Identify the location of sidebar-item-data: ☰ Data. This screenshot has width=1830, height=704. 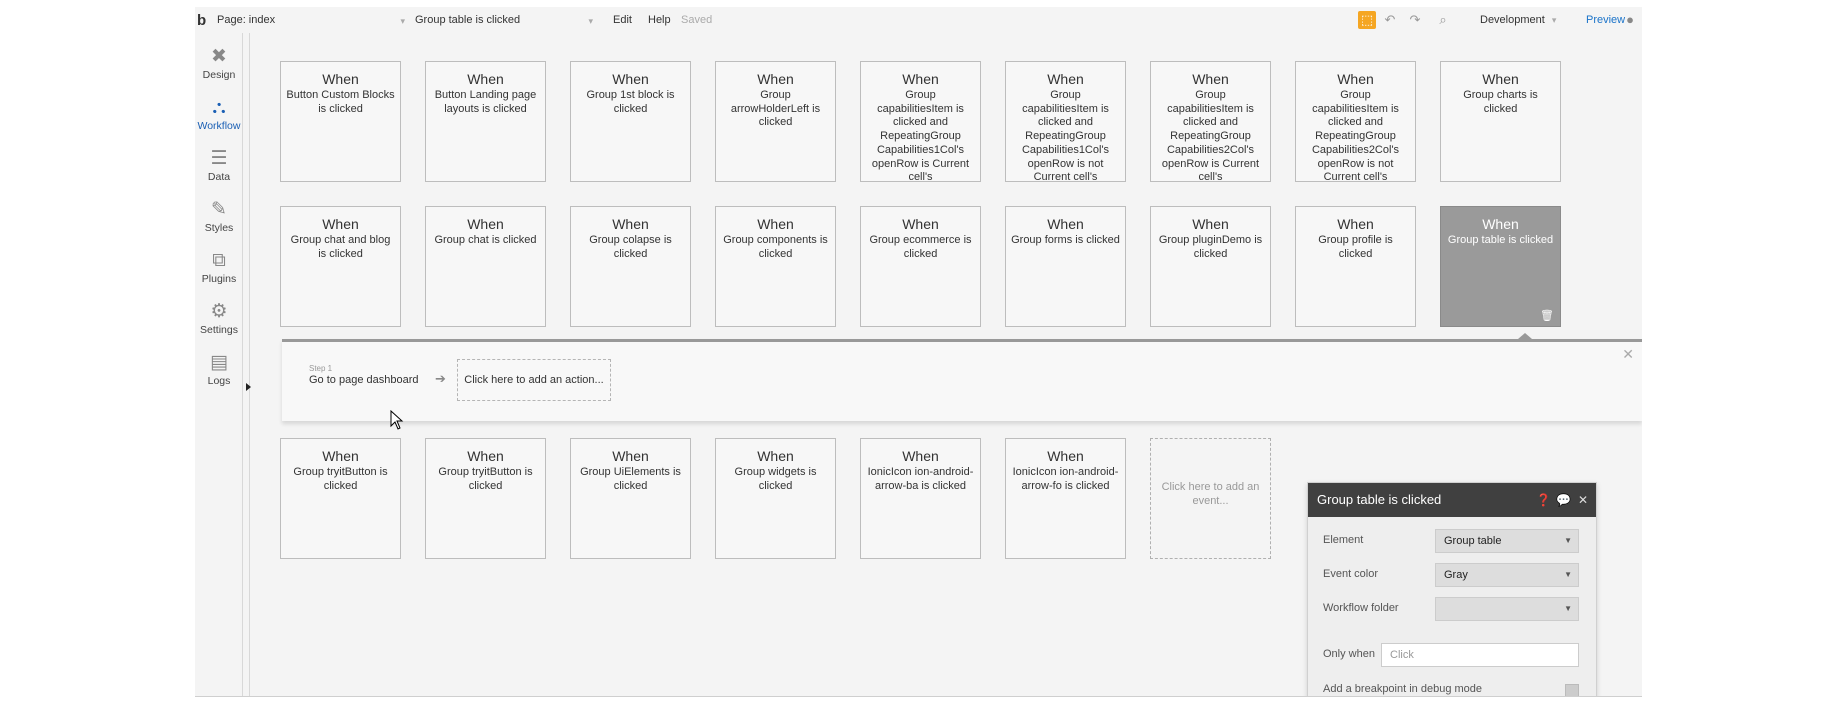
(219, 170).